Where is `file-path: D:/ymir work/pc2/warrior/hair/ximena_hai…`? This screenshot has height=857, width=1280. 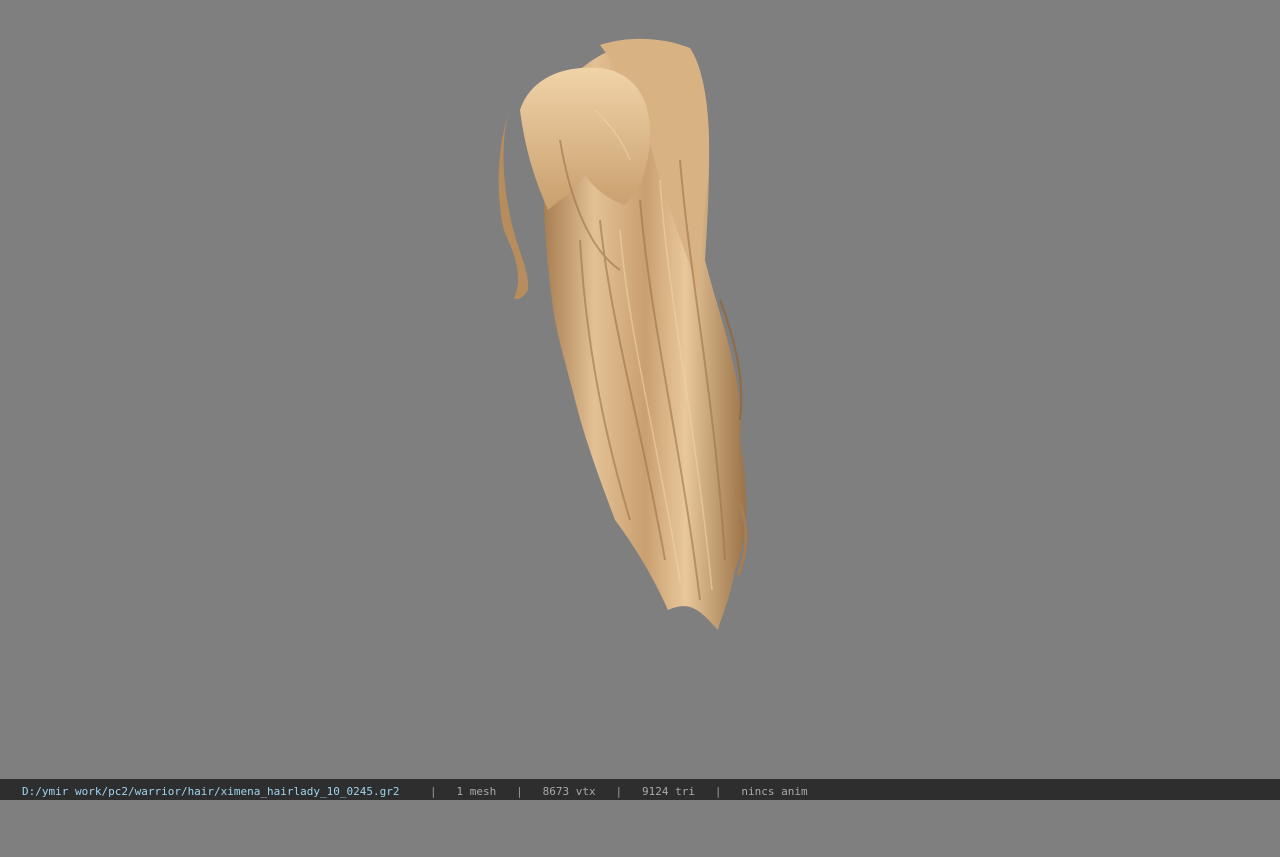 file-path: D:/ymir work/pc2/warrior/hair/ximena_hai… is located at coordinates (211, 791).